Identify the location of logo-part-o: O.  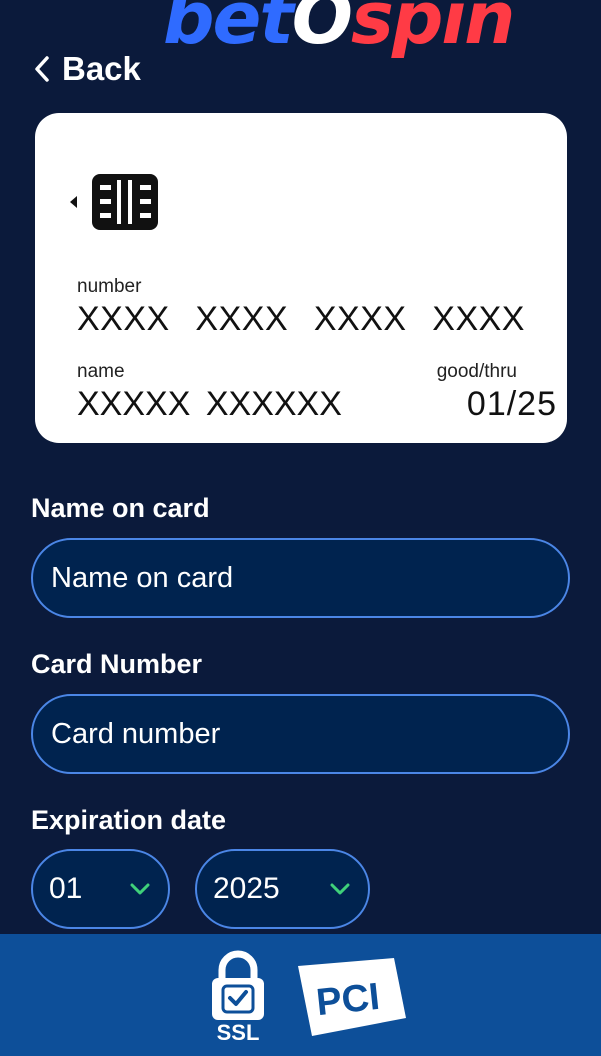
(322, 30).